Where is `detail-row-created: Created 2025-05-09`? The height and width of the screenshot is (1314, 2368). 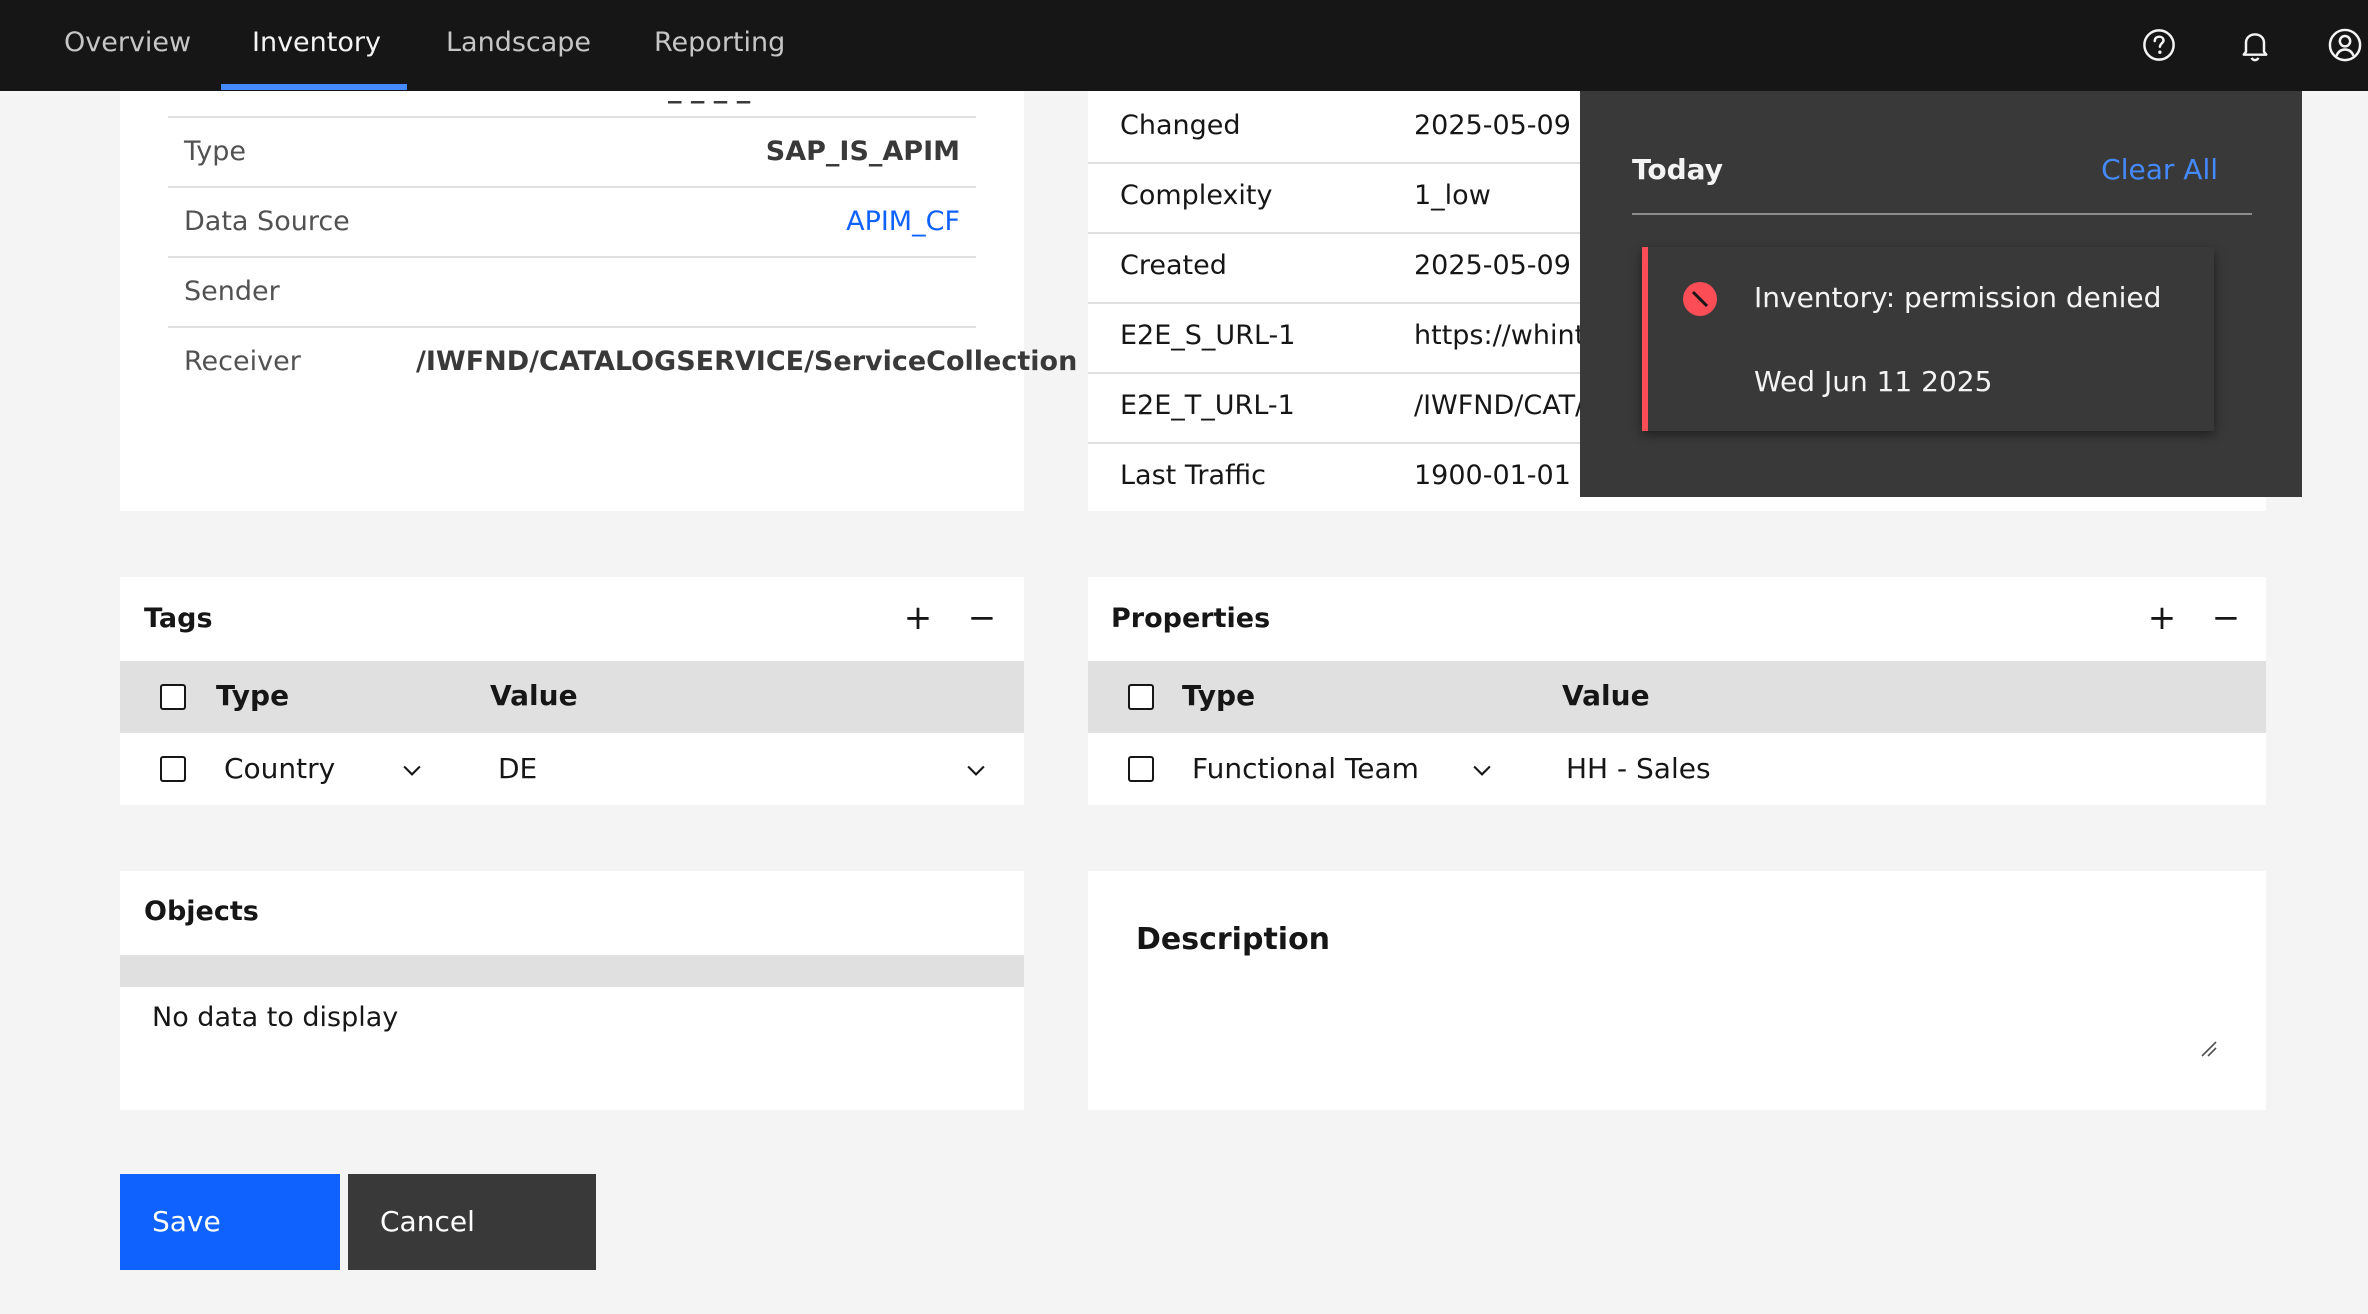 detail-row-created: Created 2025-05-09 is located at coordinates (1338, 269).